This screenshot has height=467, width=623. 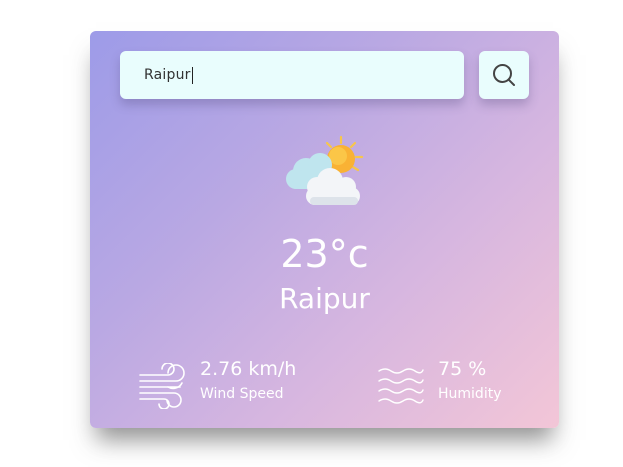 I want to click on search-input: Raipur, so click(x=292, y=75).